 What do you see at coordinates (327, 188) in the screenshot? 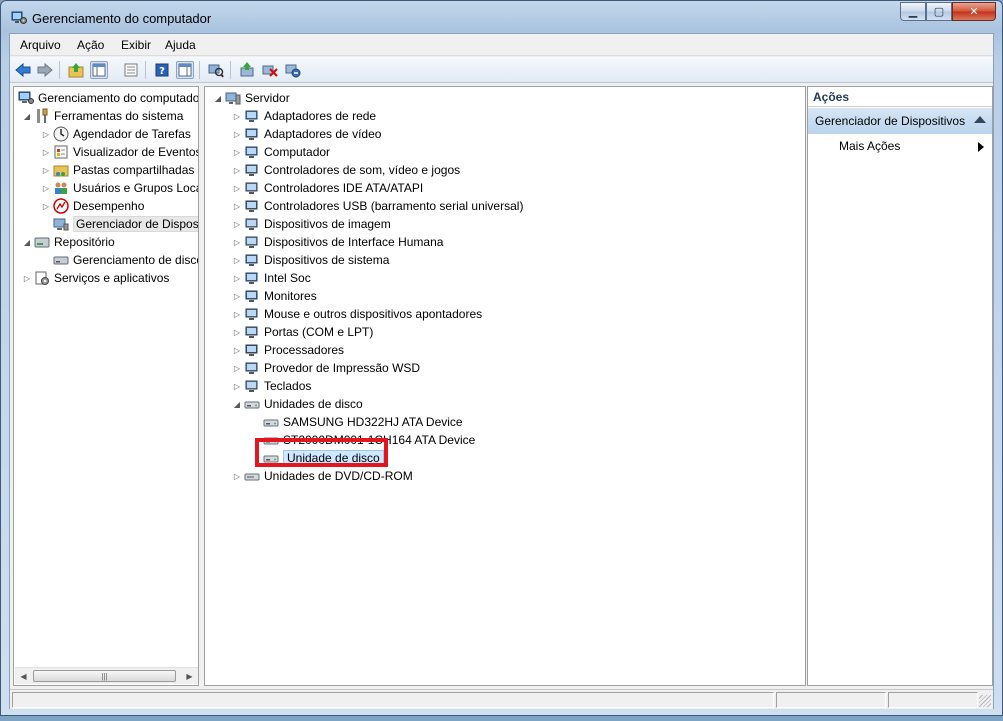
I see `device-category: ▷ Controladores IDE ATA/ATAPI` at bounding box center [327, 188].